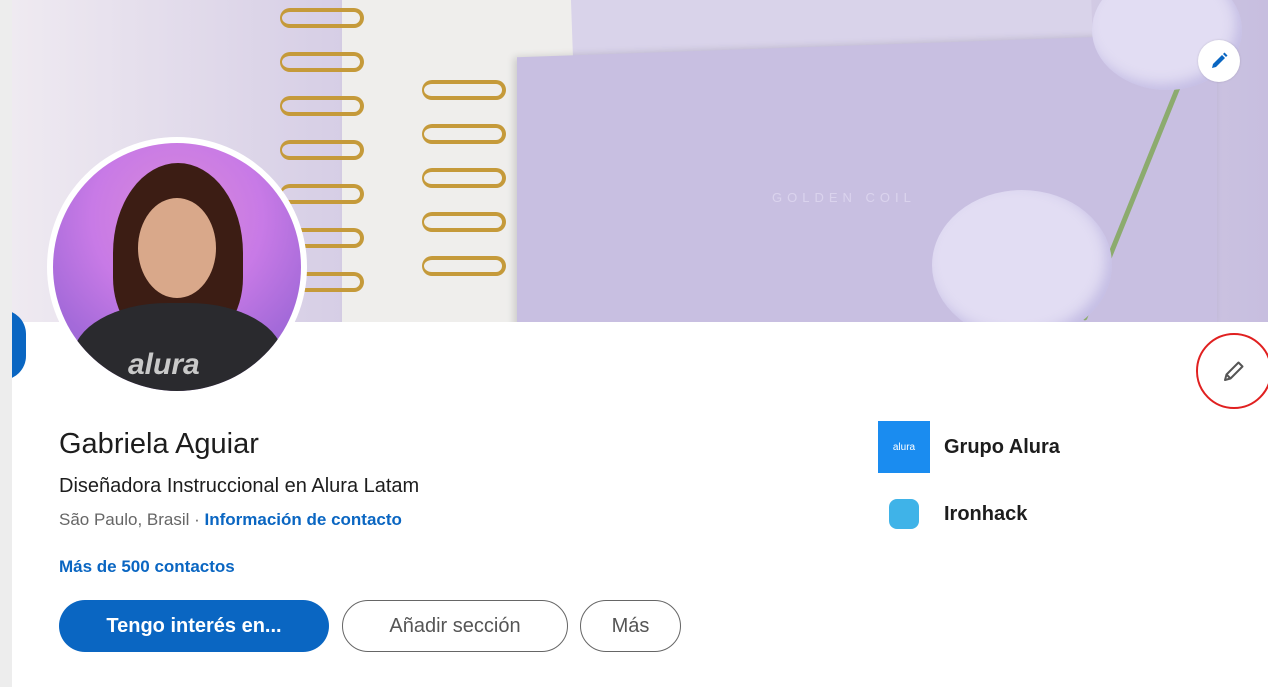  Describe the element at coordinates (303, 519) in the screenshot. I see `contact-info-link: Información de contacto` at that location.